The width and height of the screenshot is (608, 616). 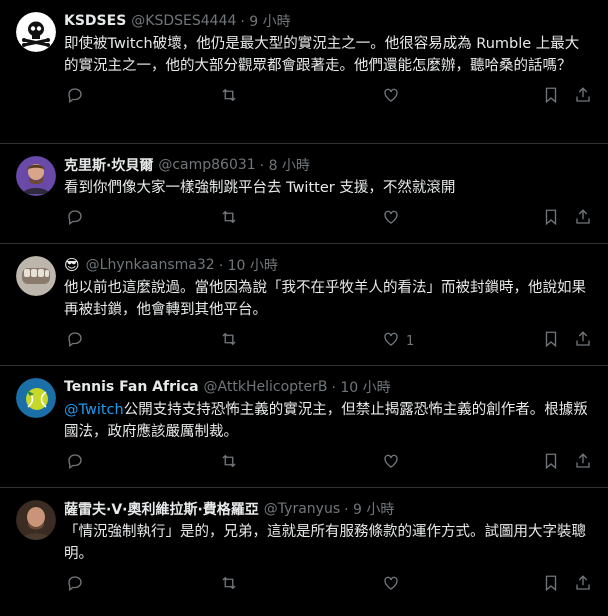 What do you see at coordinates (94, 410) in the screenshot?
I see `mention-link: @Twitch` at bounding box center [94, 410].